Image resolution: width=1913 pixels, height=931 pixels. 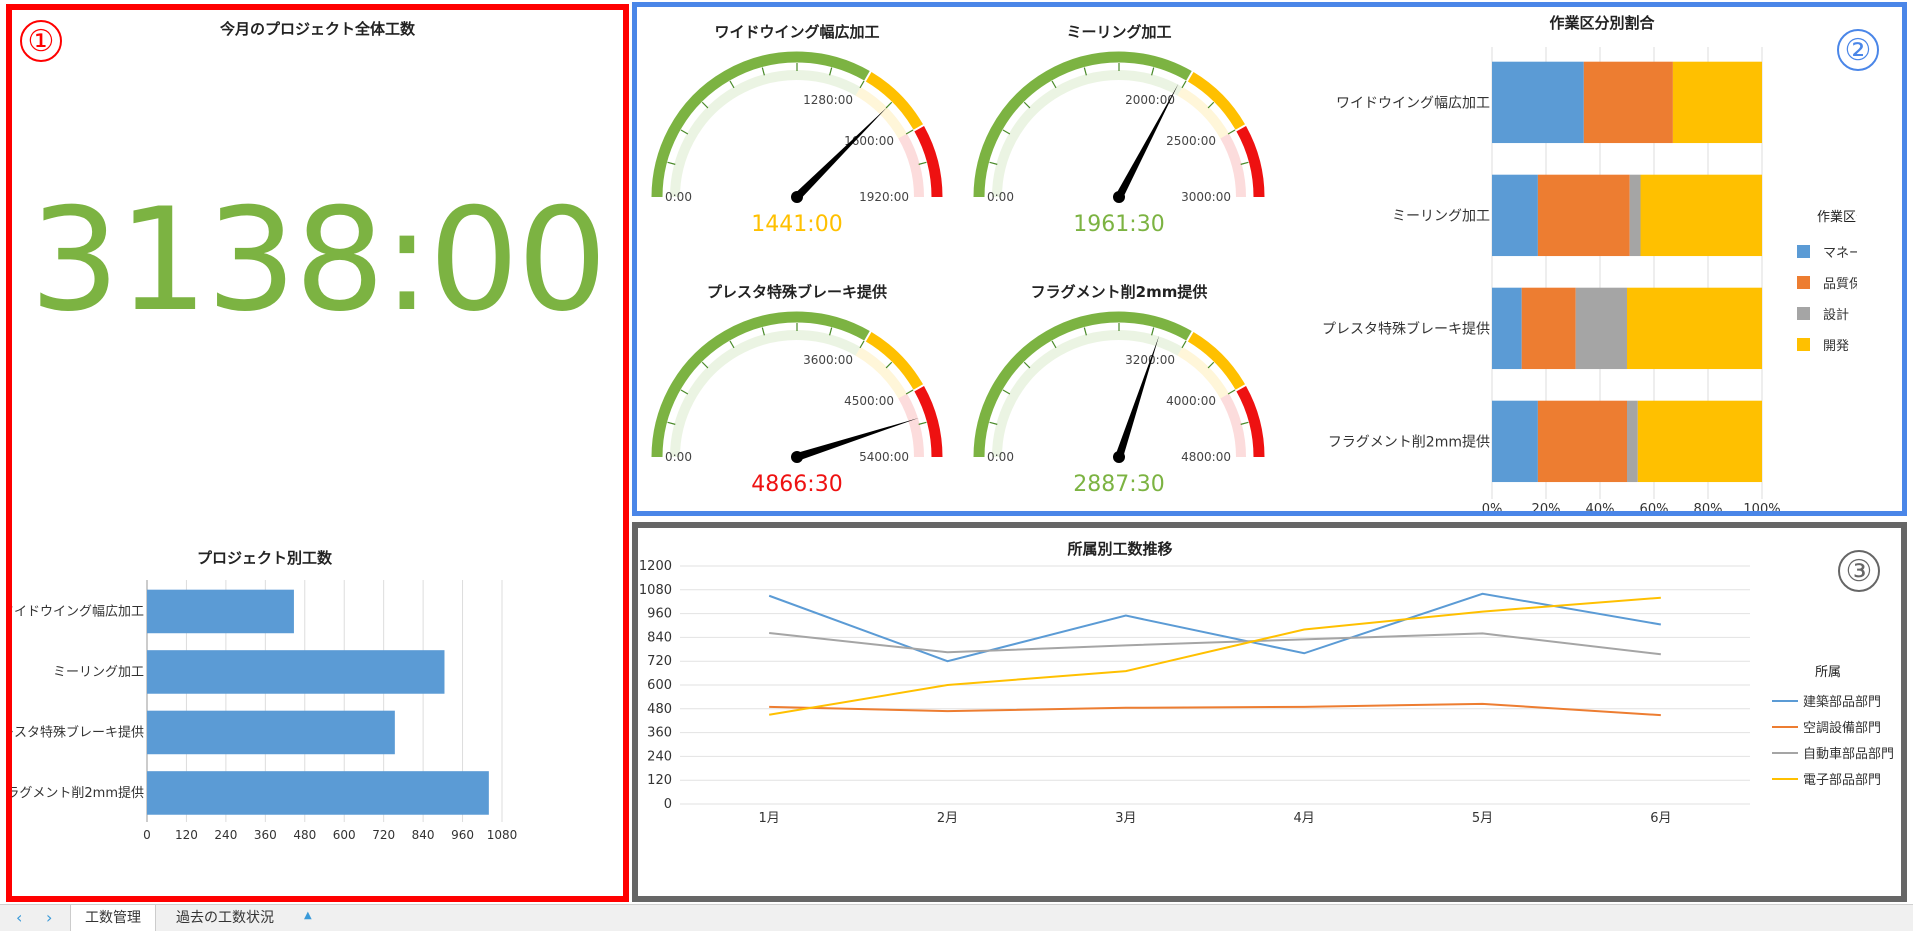 What do you see at coordinates (1409, 442) in the screenshot?
I see `y-category-label: フラグメント削2mm提供` at bounding box center [1409, 442].